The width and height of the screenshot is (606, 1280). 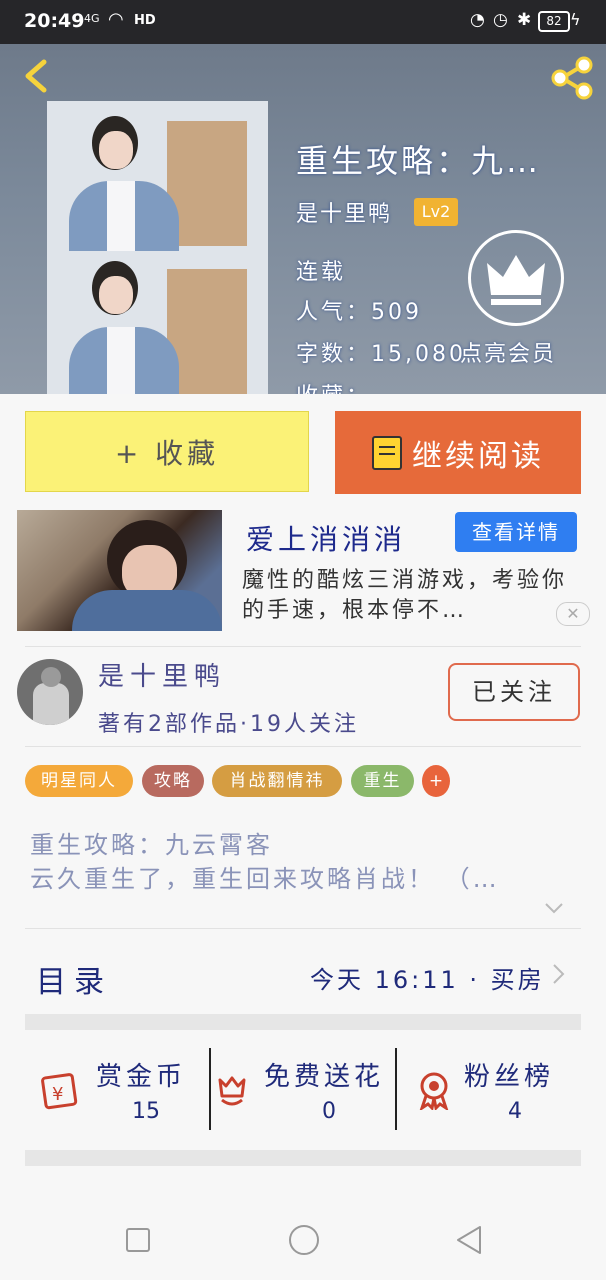 I want to click on book-cover, so click(x=157, y=247).